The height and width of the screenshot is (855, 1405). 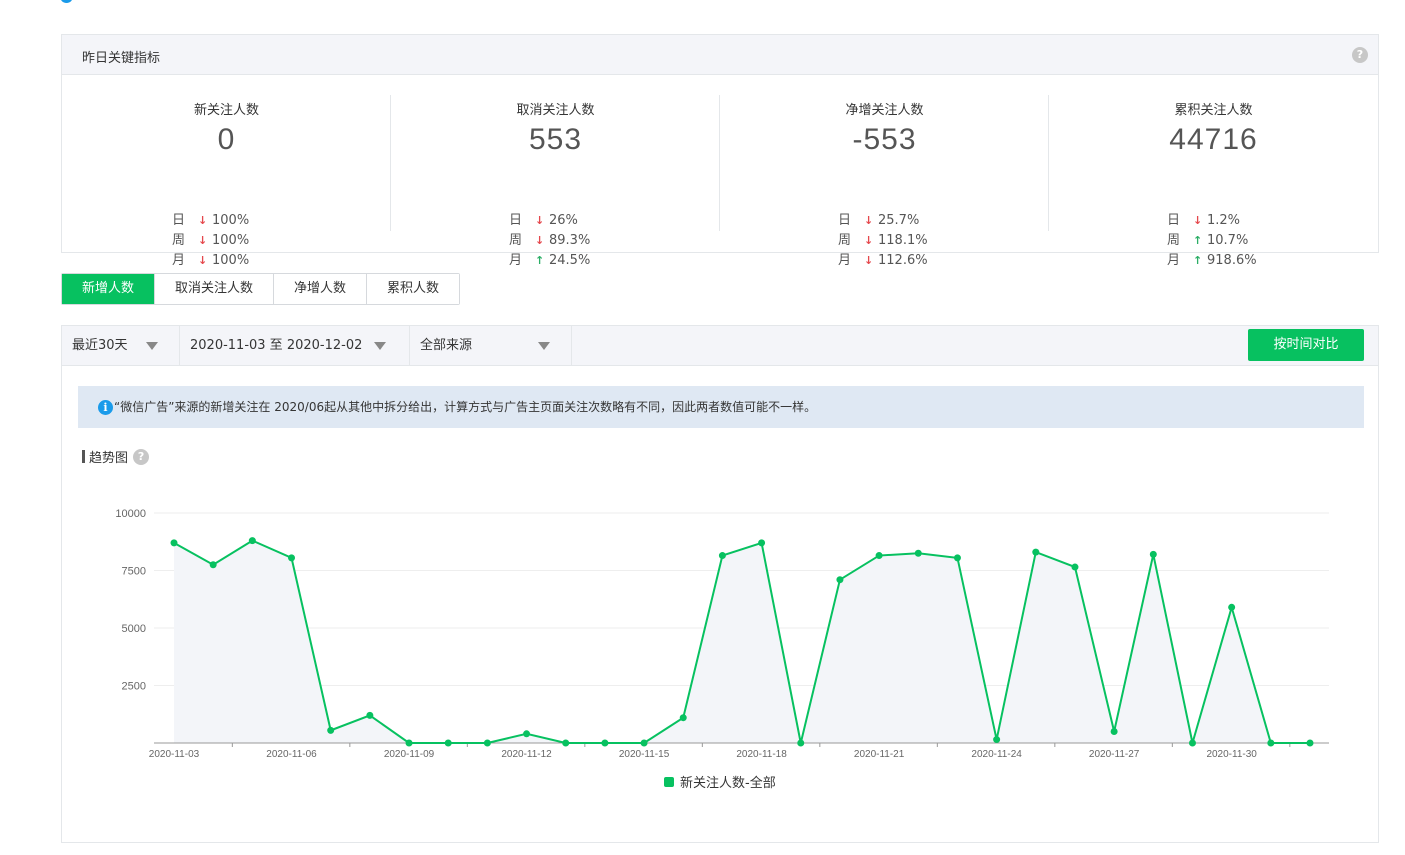 I want to click on trend-value: 89.3%, so click(x=570, y=240).